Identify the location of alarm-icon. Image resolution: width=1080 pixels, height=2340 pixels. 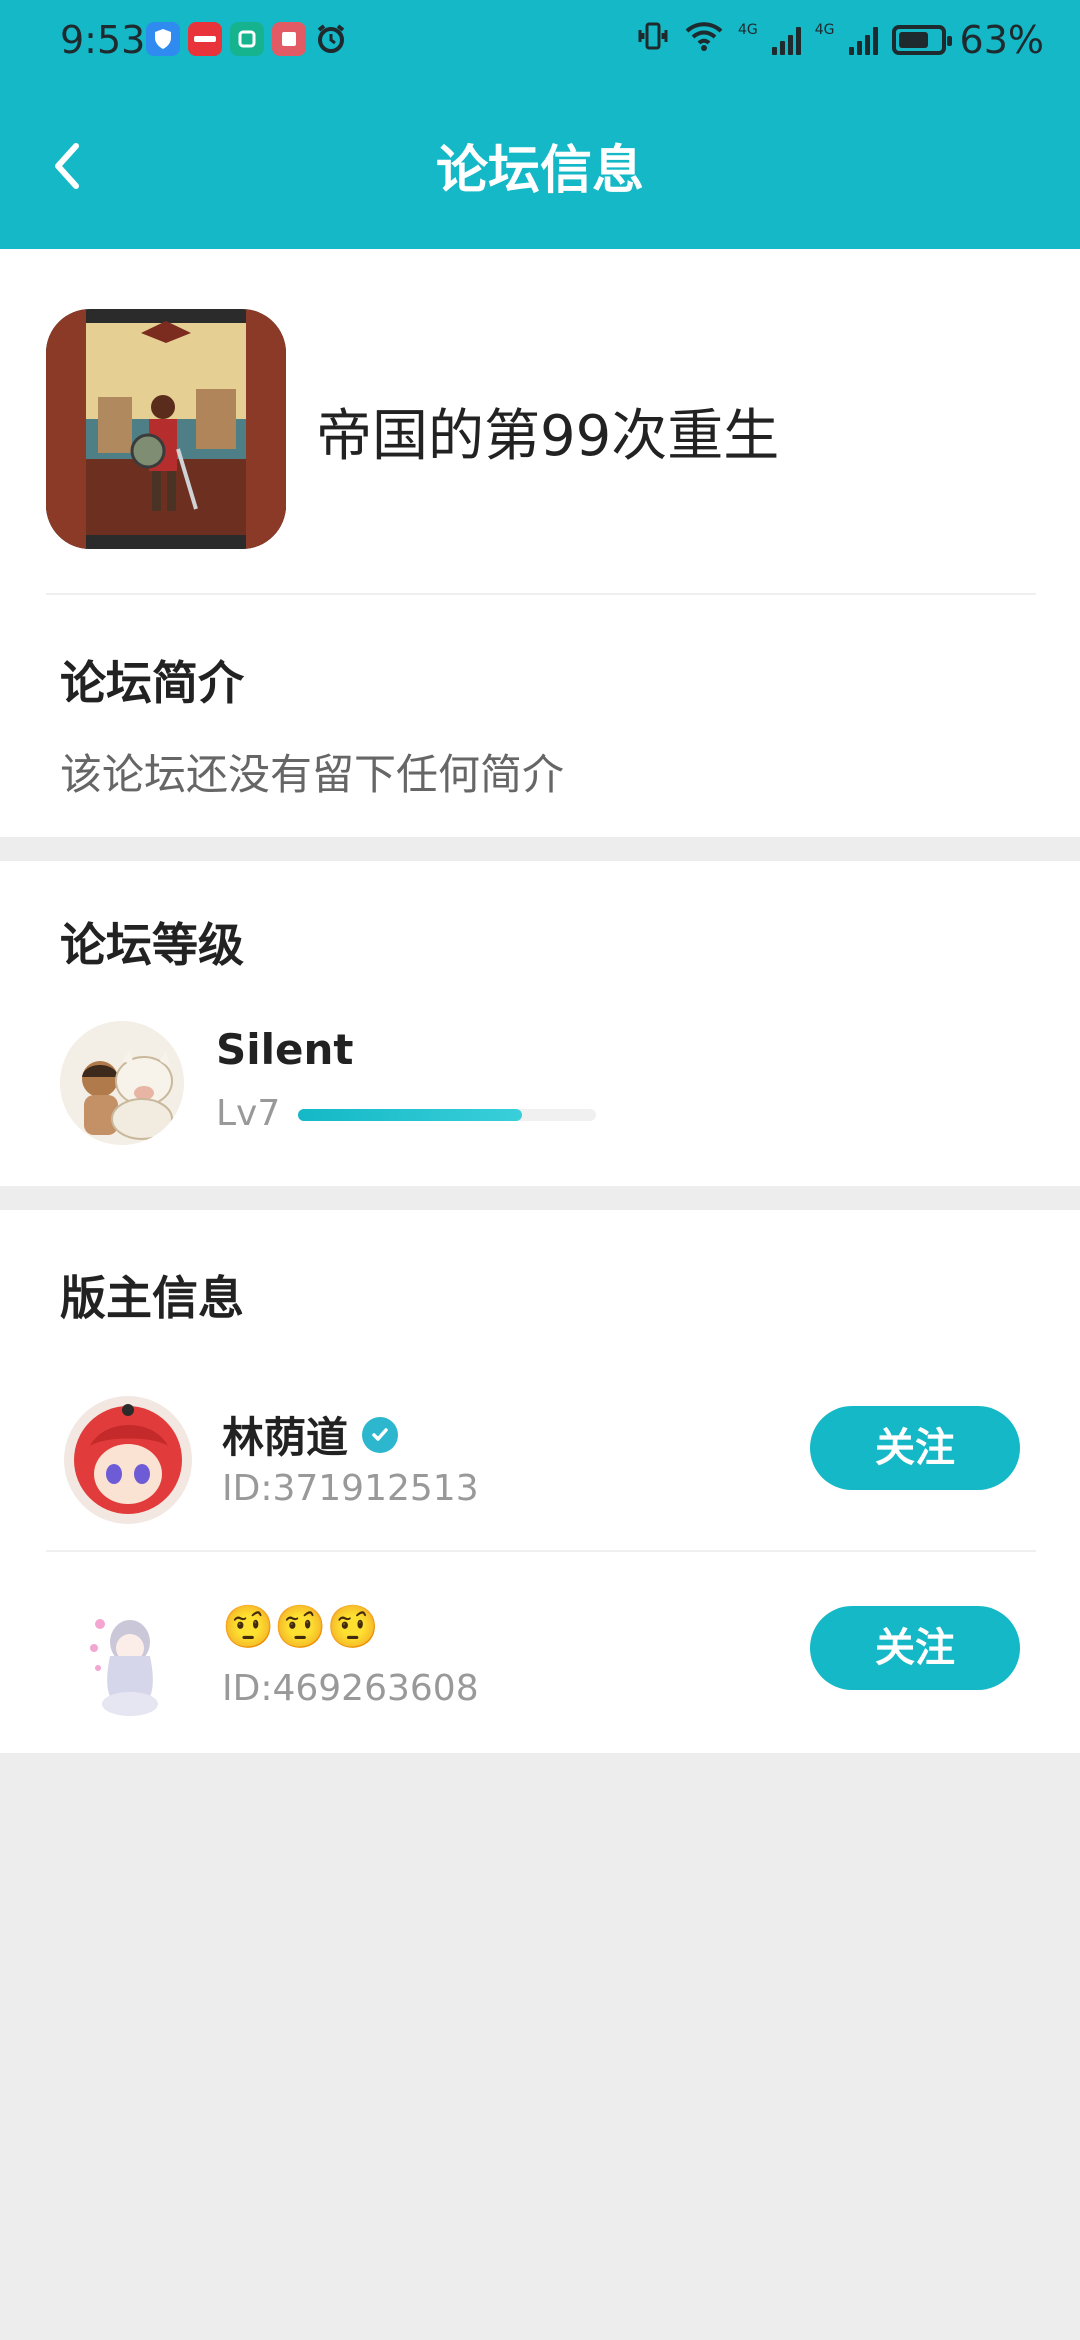
(331, 39).